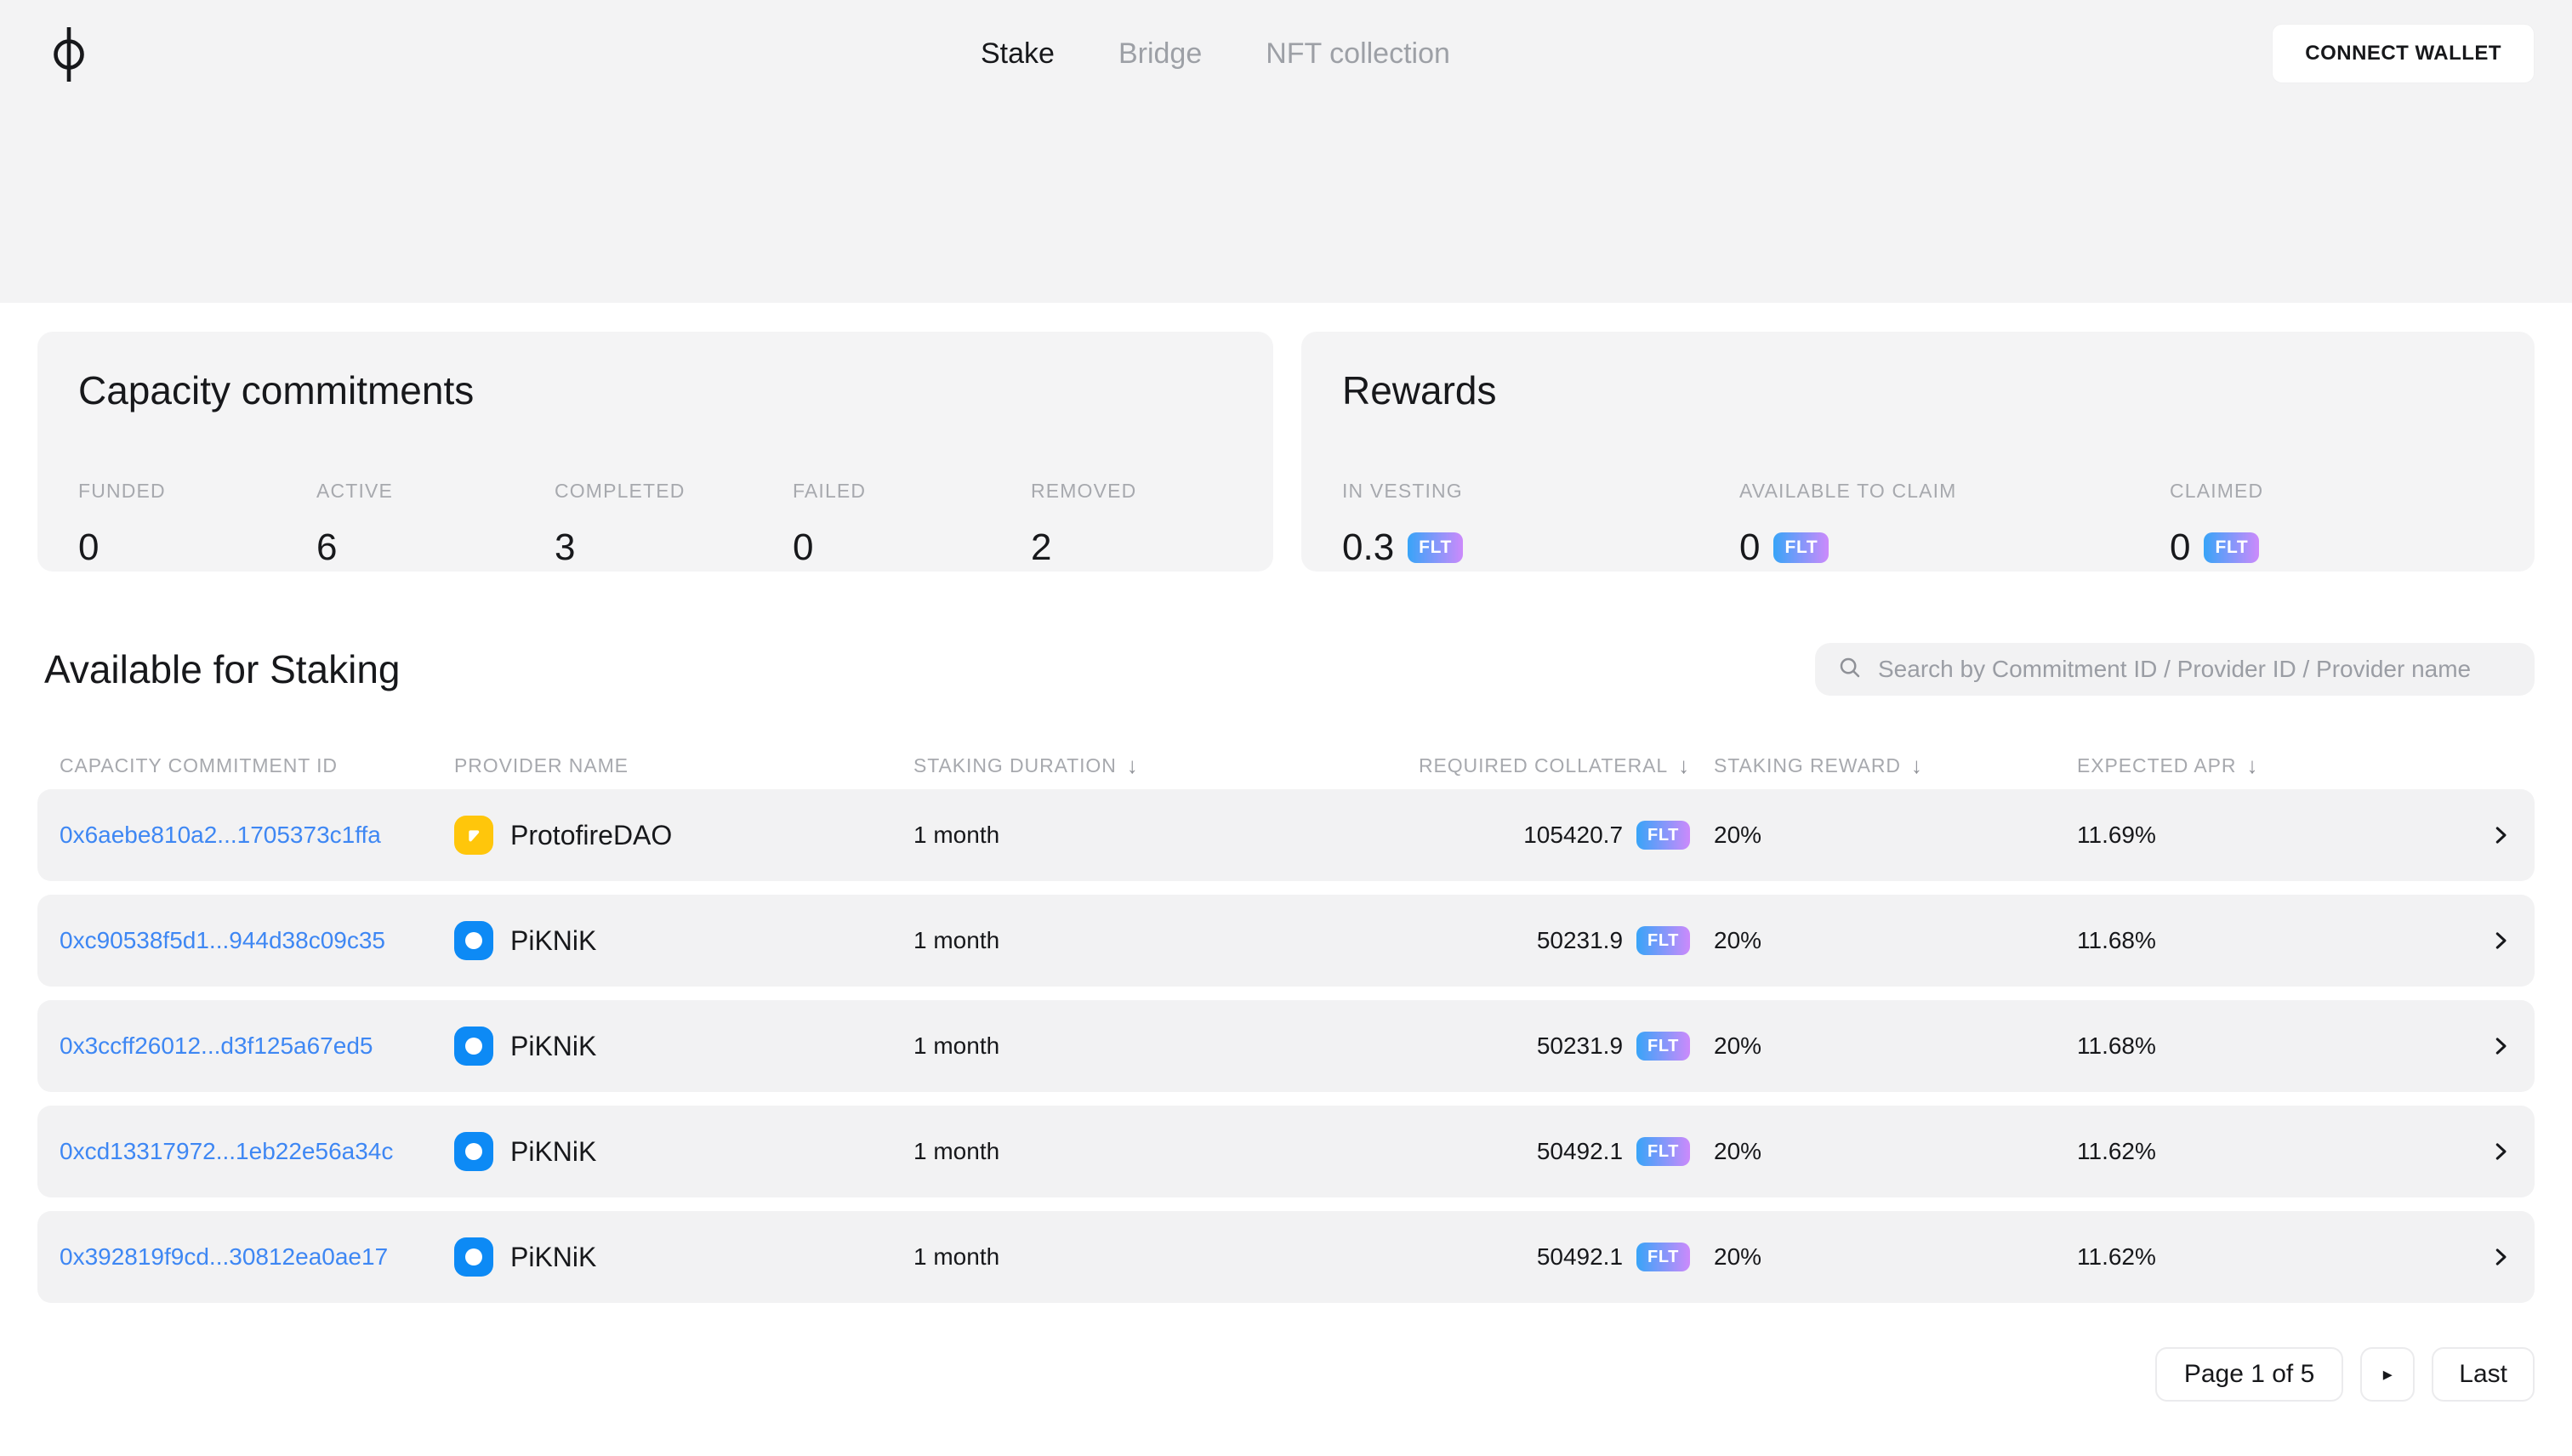 This screenshot has width=2572, height=1456. Describe the element at coordinates (1358, 54) in the screenshot. I see `nav-tab-nft-collection: NFT collection` at that location.